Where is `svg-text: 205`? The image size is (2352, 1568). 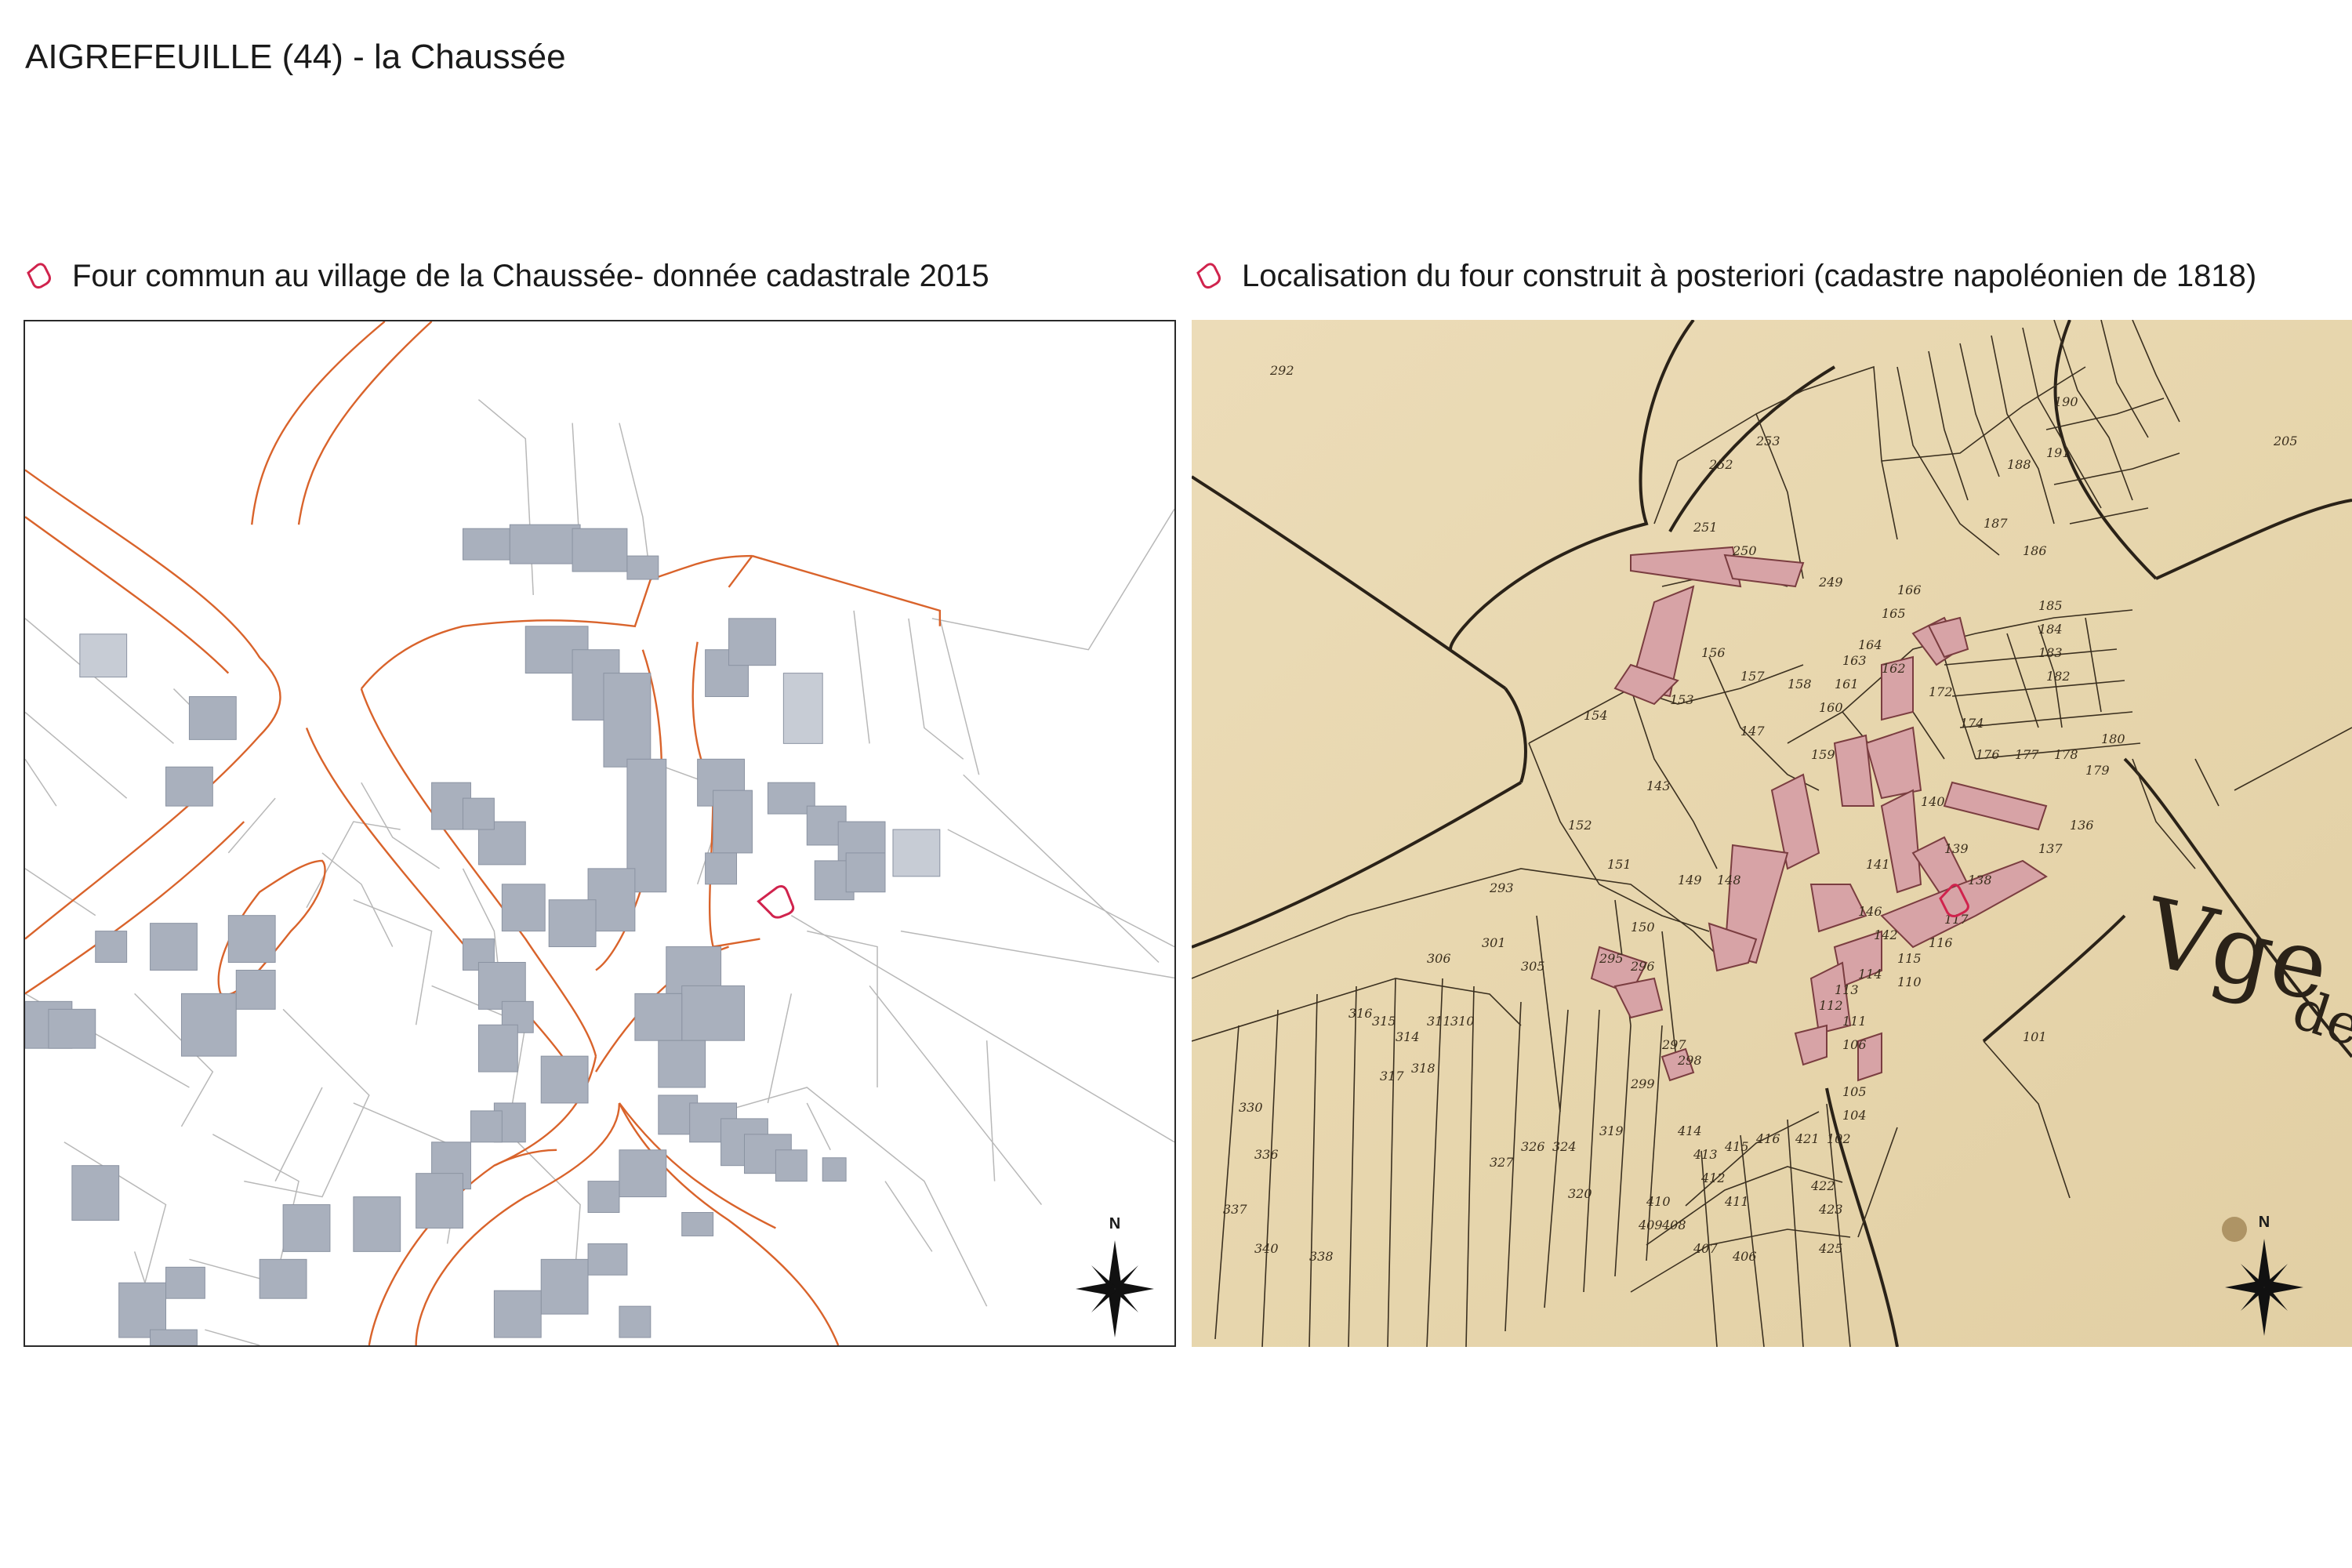
svg-text: 205 is located at coordinates (2285, 441).